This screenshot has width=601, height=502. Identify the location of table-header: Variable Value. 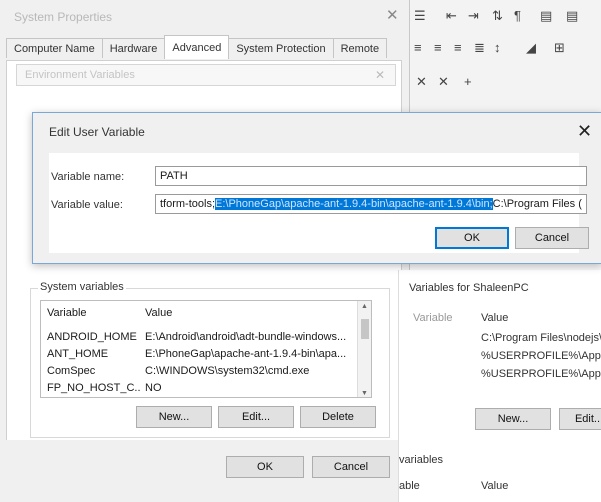
(206, 313).